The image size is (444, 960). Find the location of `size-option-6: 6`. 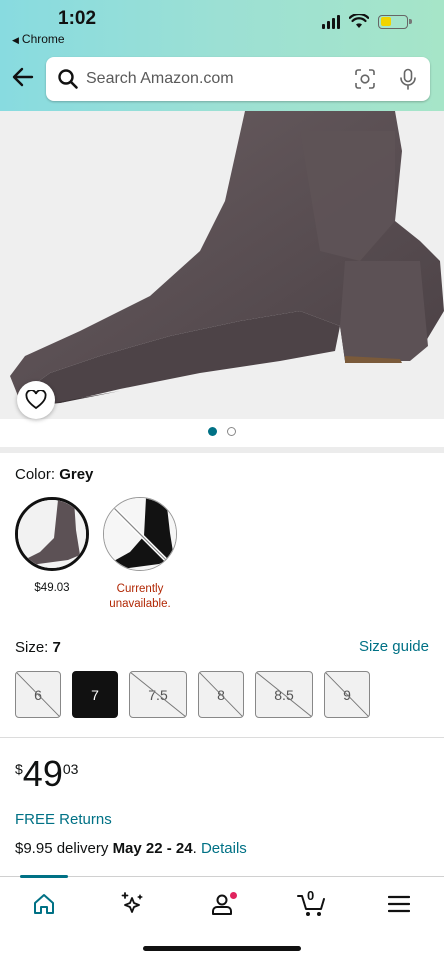

size-option-6: 6 is located at coordinates (38, 694).